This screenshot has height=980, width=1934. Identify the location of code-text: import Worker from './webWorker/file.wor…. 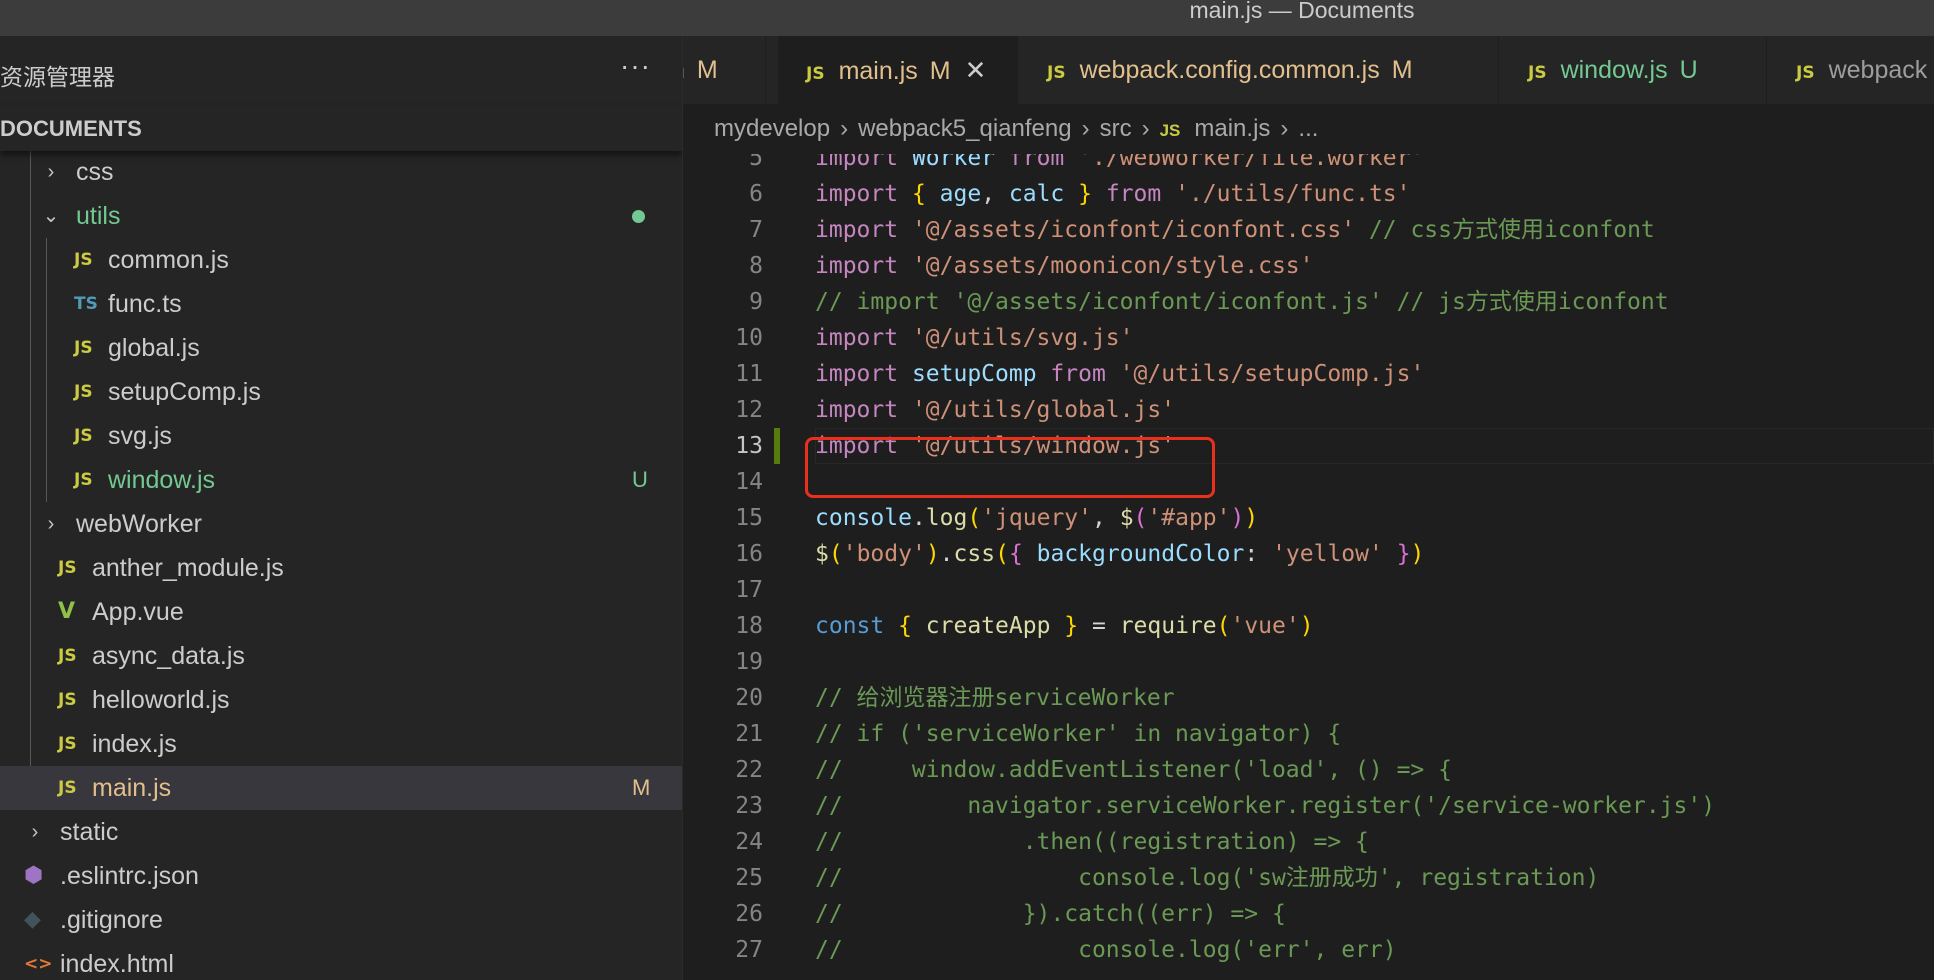
(1119, 165).